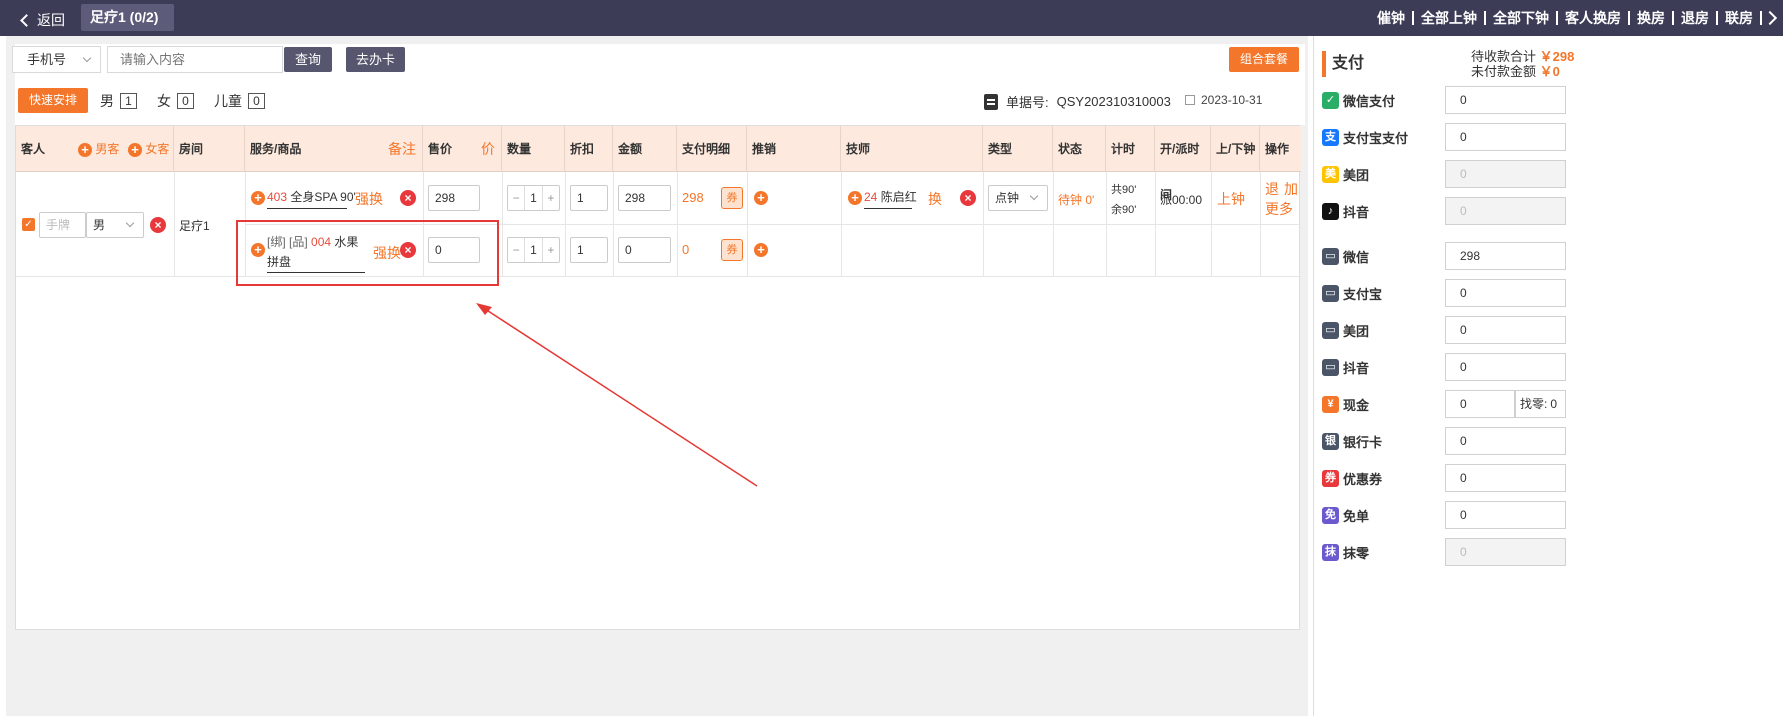  I want to click on search-type-select: 手机号, so click(56, 59).